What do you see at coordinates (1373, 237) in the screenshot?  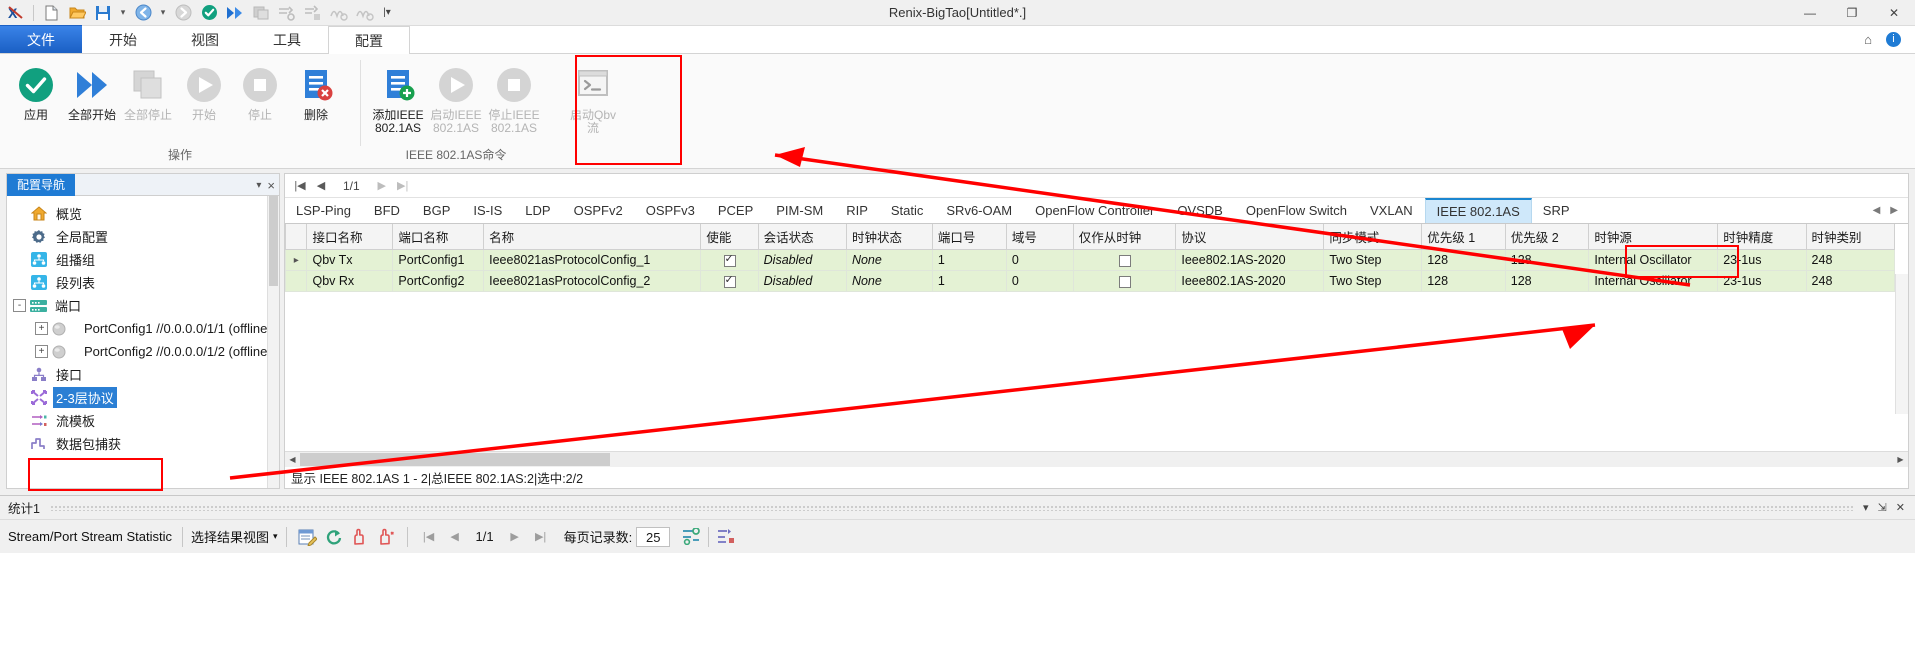 I see `col-sync-mode: 同步模式` at bounding box center [1373, 237].